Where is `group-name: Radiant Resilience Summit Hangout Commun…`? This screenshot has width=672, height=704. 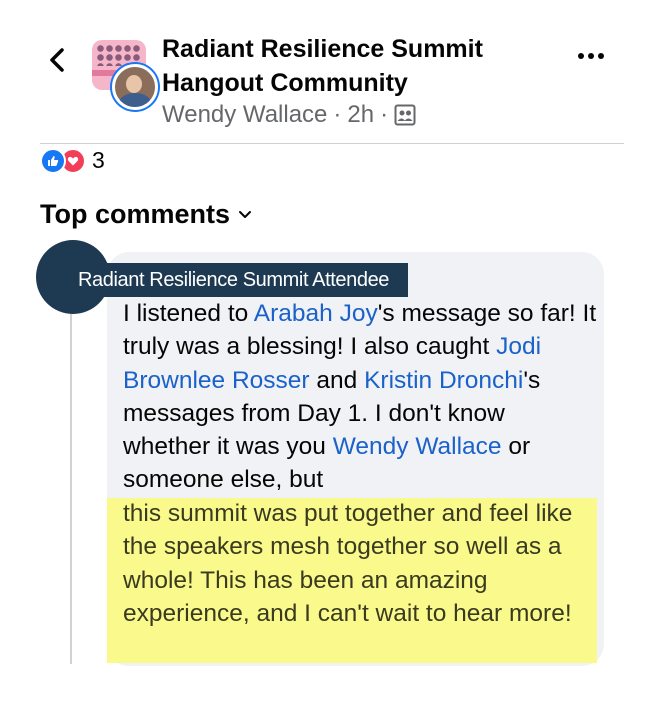 group-name: Radiant Resilience Summit Hangout Commun… is located at coordinates (352, 66).